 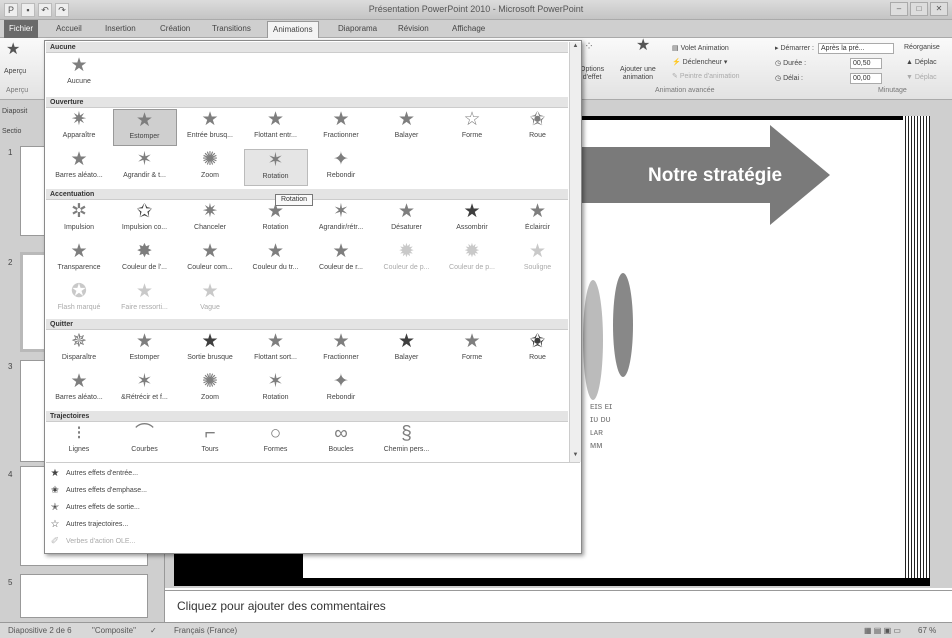 What do you see at coordinates (293, 29) in the screenshot?
I see `tab-animations: Animations` at bounding box center [293, 29].